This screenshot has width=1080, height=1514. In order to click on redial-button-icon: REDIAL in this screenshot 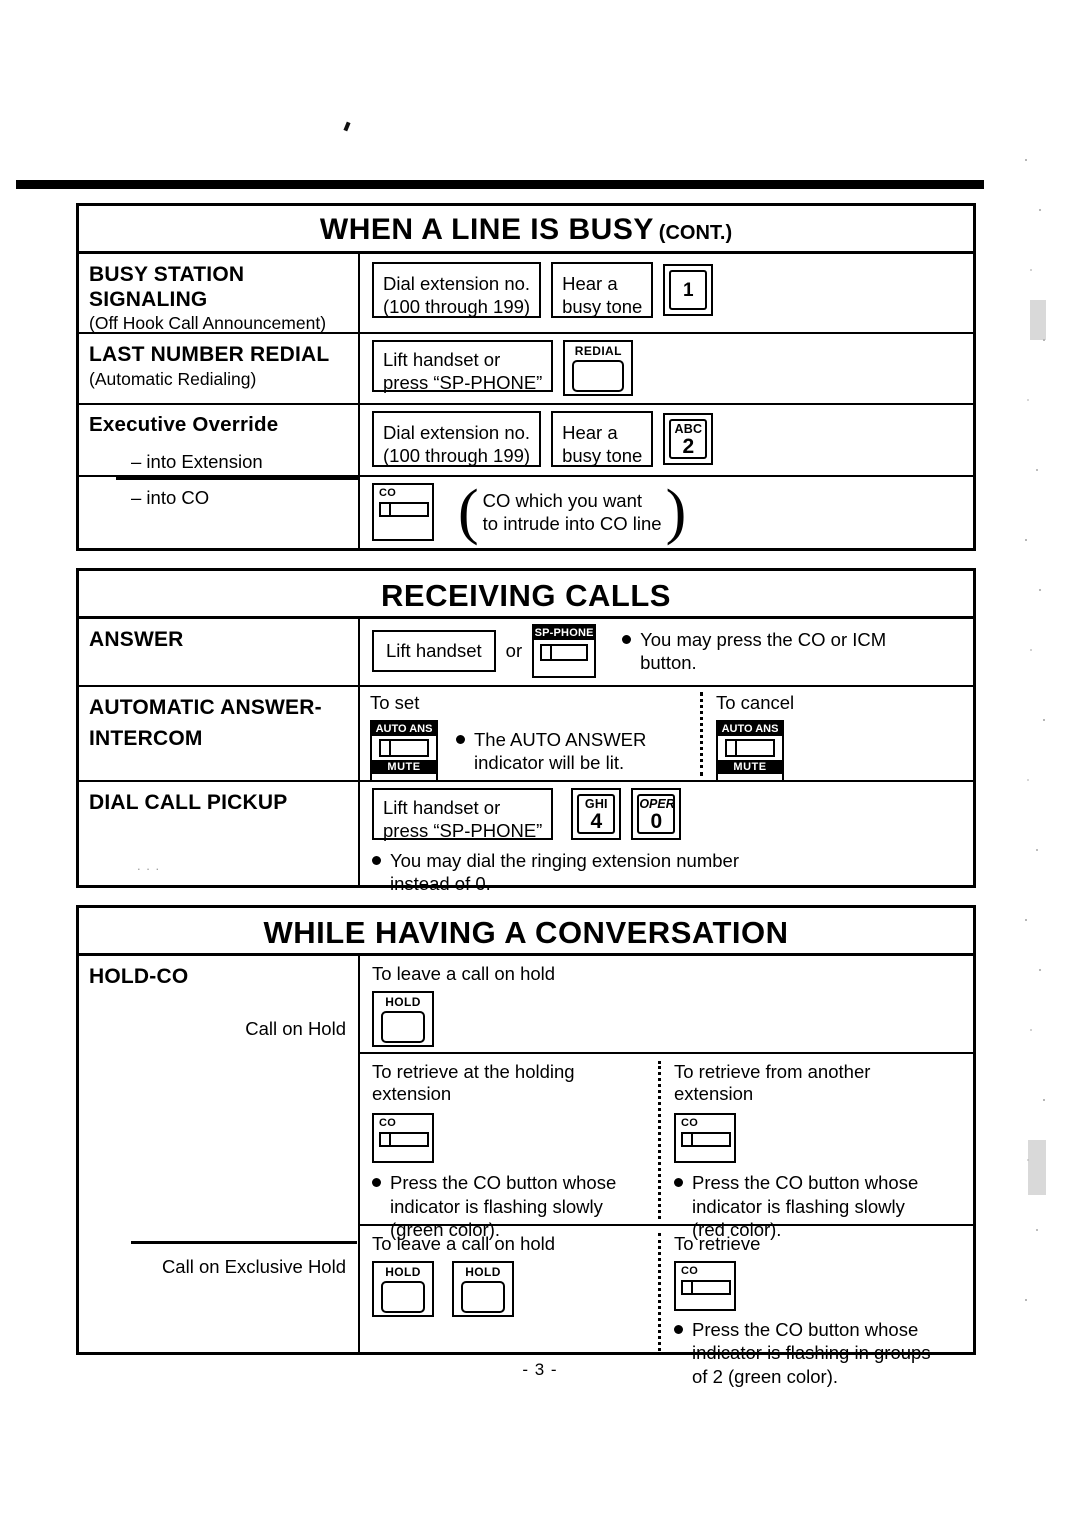, I will do `click(598, 368)`.